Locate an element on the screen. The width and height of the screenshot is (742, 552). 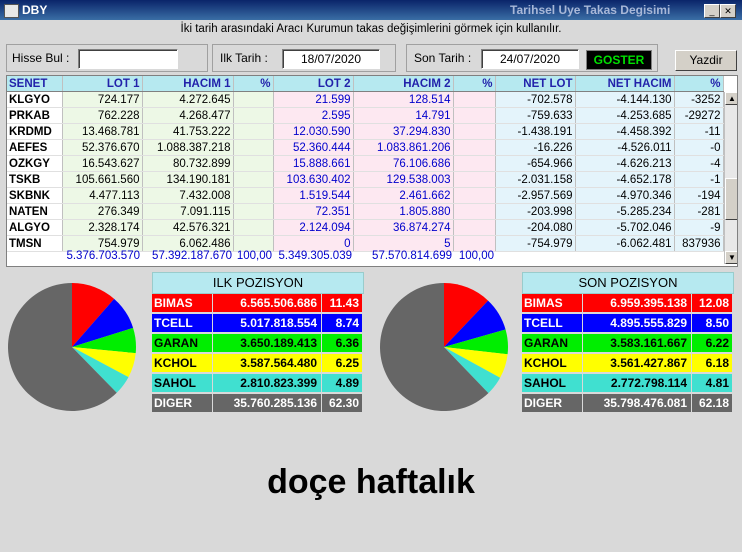
table-cell: -4.253.685 is located at coordinates (625, 115).